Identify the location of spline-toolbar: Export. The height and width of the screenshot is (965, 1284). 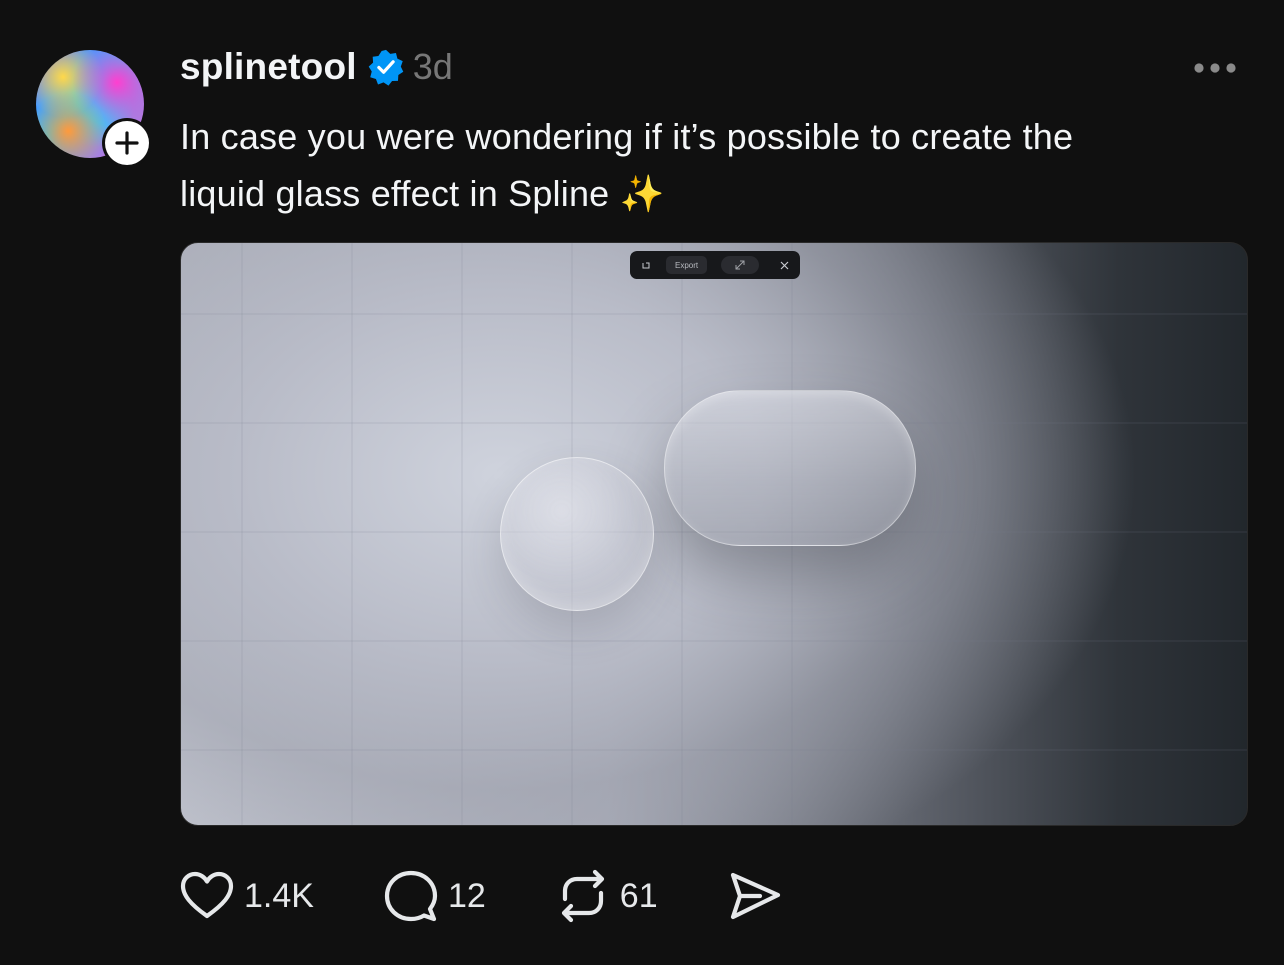
(715, 265).